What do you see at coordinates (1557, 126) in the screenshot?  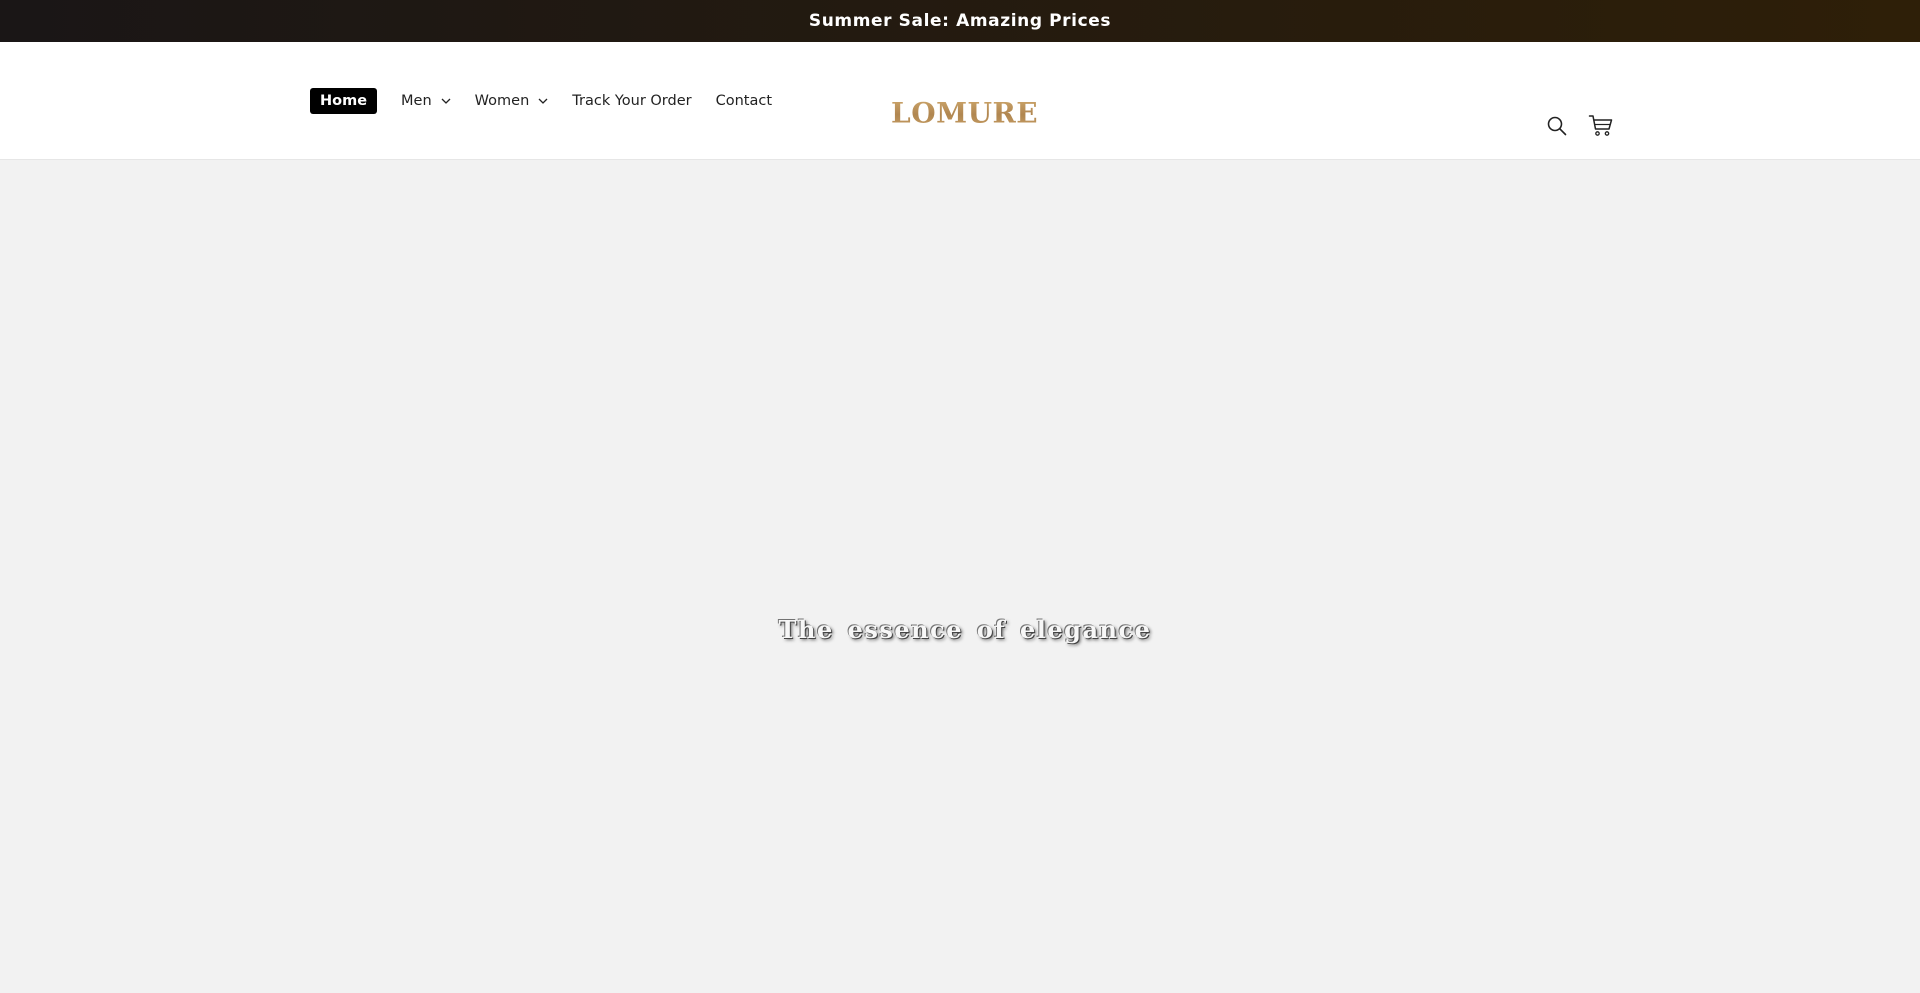 I see `search-icon` at bounding box center [1557, 126].